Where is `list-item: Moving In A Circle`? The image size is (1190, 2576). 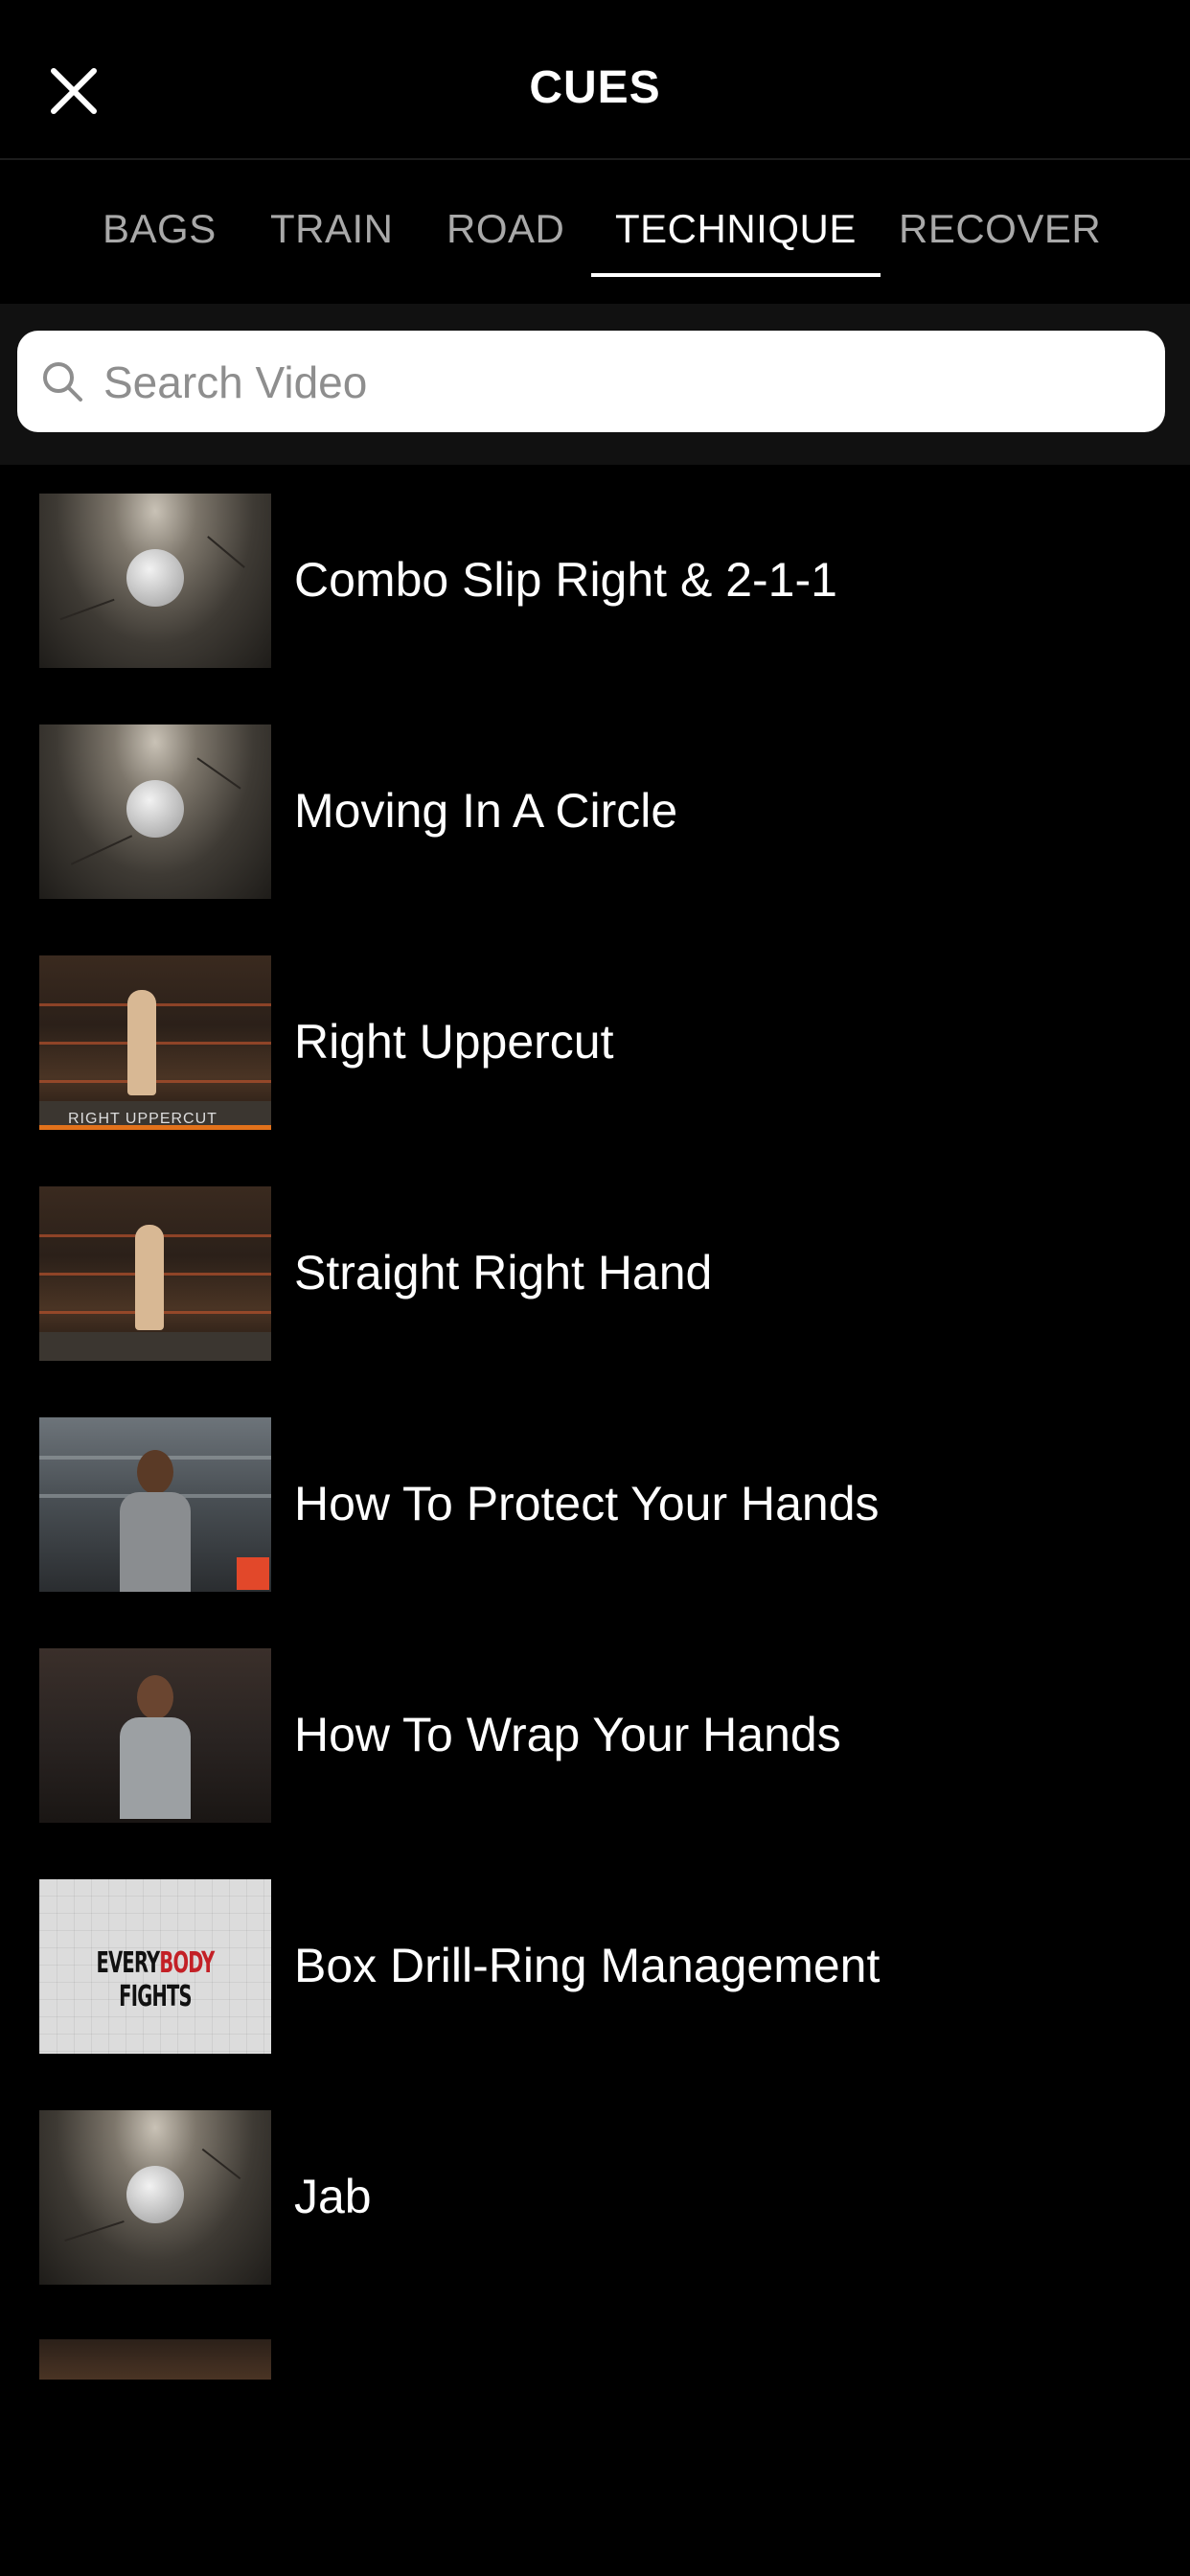
list-item: Moving In A Circle is located at coordinates (595, 811).